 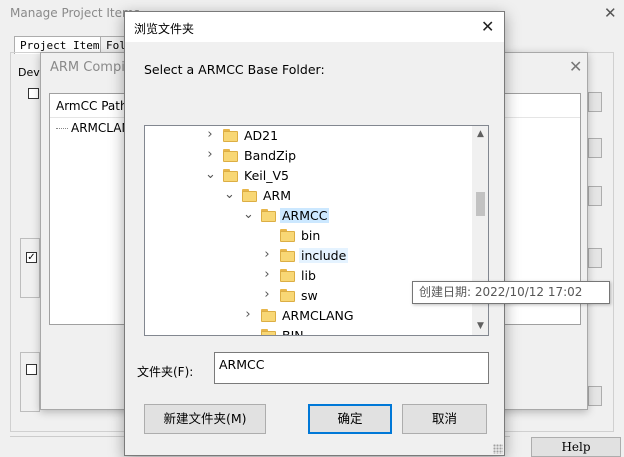 I want to click on tree-item: › AD21, so click(x=308, y=136).